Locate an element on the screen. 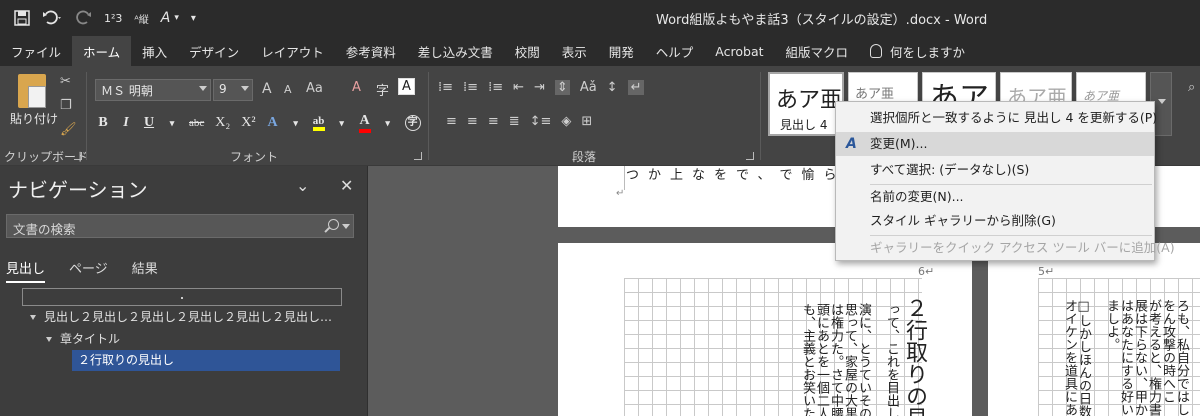 The image size is (1200, 416). bullets-icon: ⁞≡ is located at coordinates (445, 87).